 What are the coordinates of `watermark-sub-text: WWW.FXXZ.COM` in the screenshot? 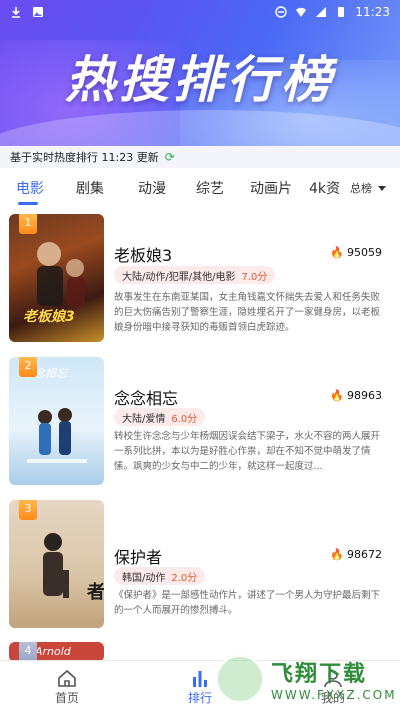 It's located at (334, 695).